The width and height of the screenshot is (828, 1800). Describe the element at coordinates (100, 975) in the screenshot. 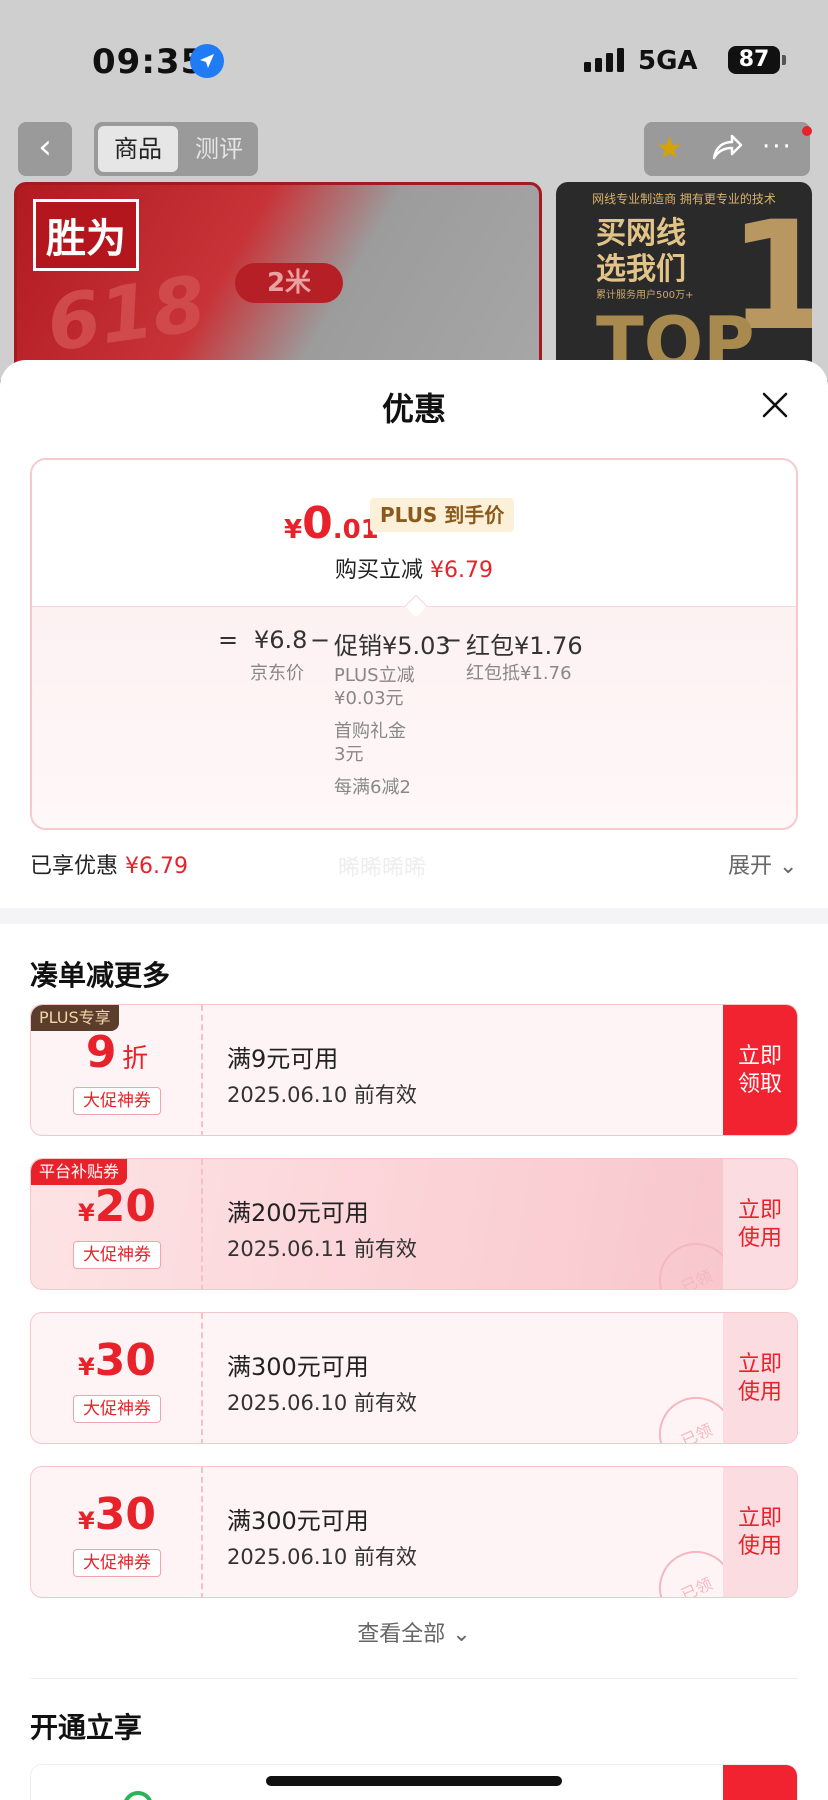

I see `more-savings-heading: 凑单减更多` at that location.